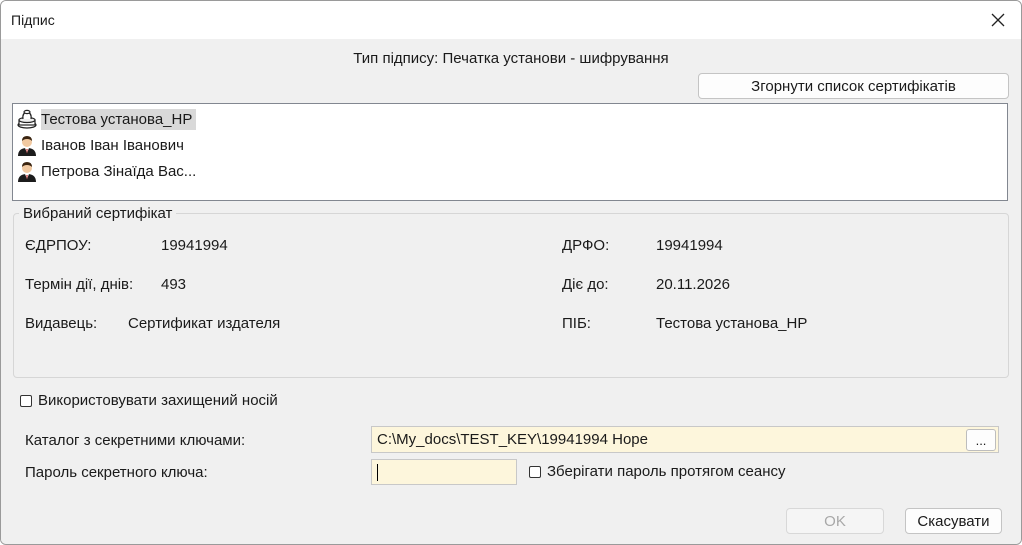 The width and height of the screenshot is (1022, 545). I want to click on save-password-label: Зберігати пароль протягом сеансу, so click(666, 471).